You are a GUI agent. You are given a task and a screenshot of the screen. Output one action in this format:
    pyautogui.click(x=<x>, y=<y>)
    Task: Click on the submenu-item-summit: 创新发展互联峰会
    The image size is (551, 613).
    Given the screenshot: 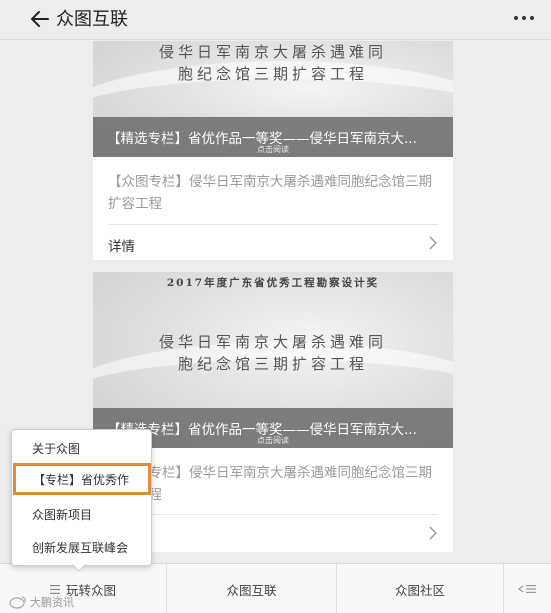 What is the action you would take?
    pyautogui.click(x=81, y=547)
    